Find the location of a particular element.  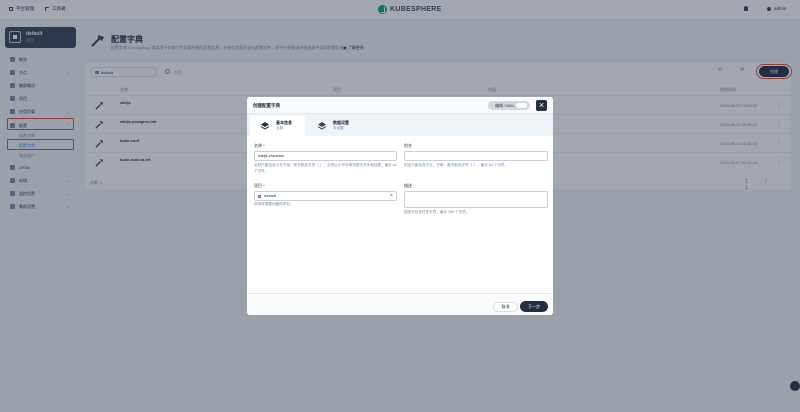

name-label: 名称 * is located at coordinates (259, 145).